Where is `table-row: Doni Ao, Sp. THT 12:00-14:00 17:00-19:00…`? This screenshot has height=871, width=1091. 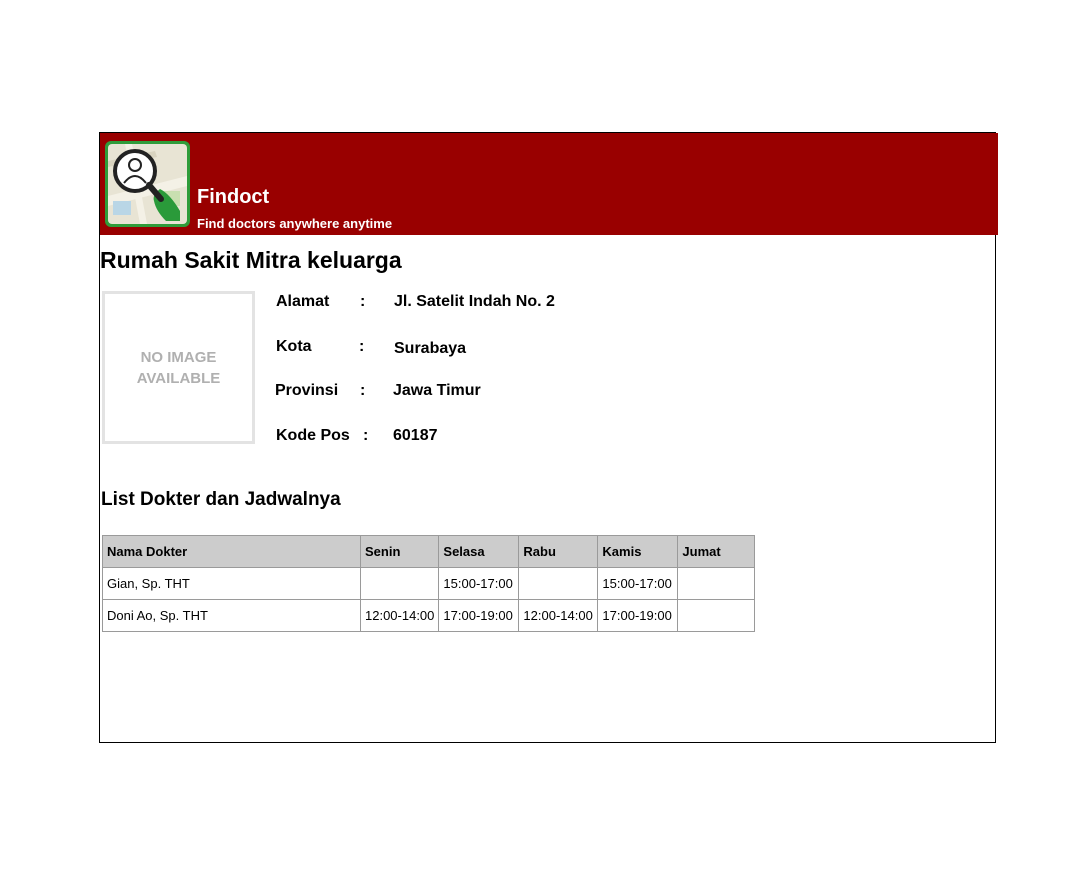
table-row: Doni Ao, Sp. THT 12:00-14:00 17:00-19:00… is located at coordinates (429, 615).